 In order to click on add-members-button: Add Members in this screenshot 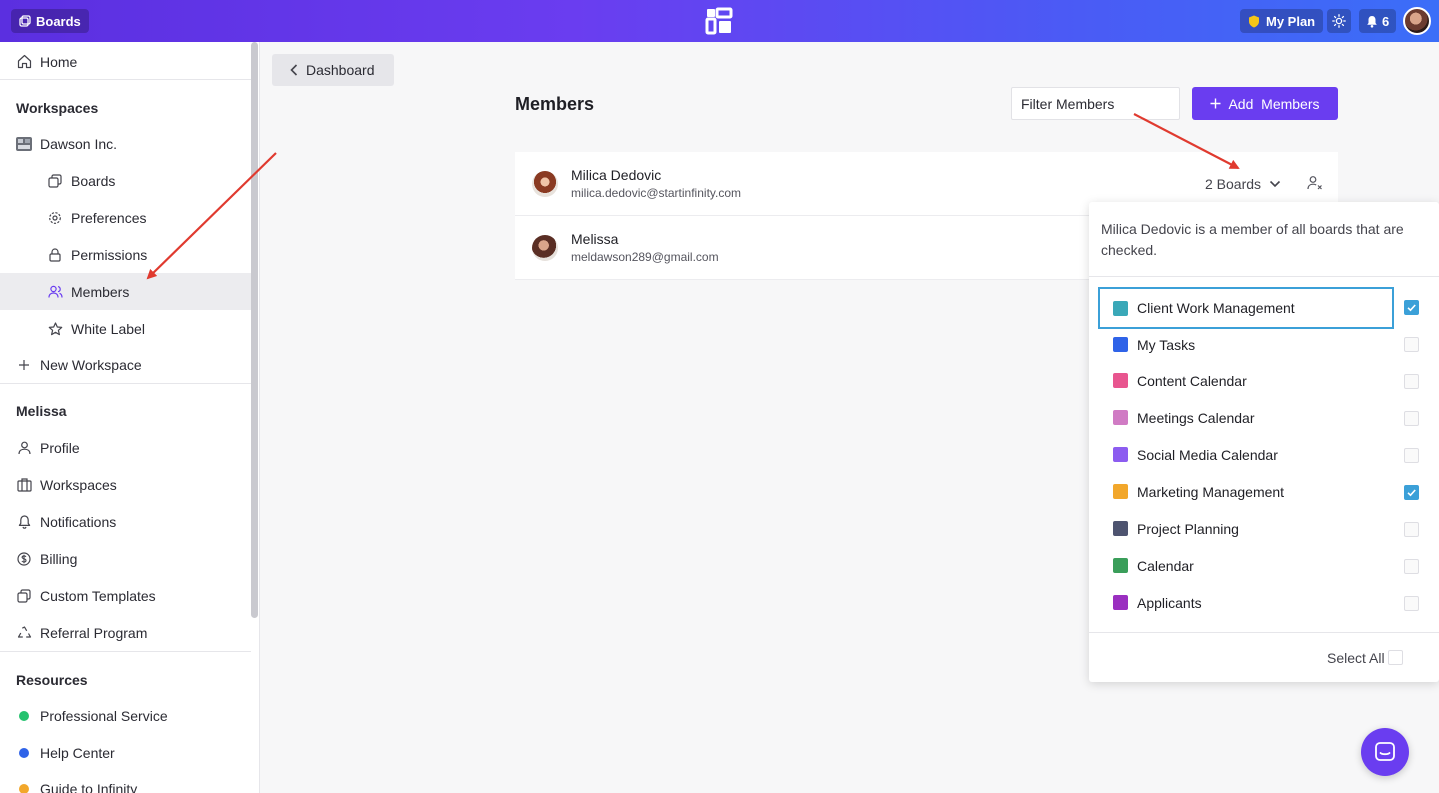, I will do `click(1265, 103)`.